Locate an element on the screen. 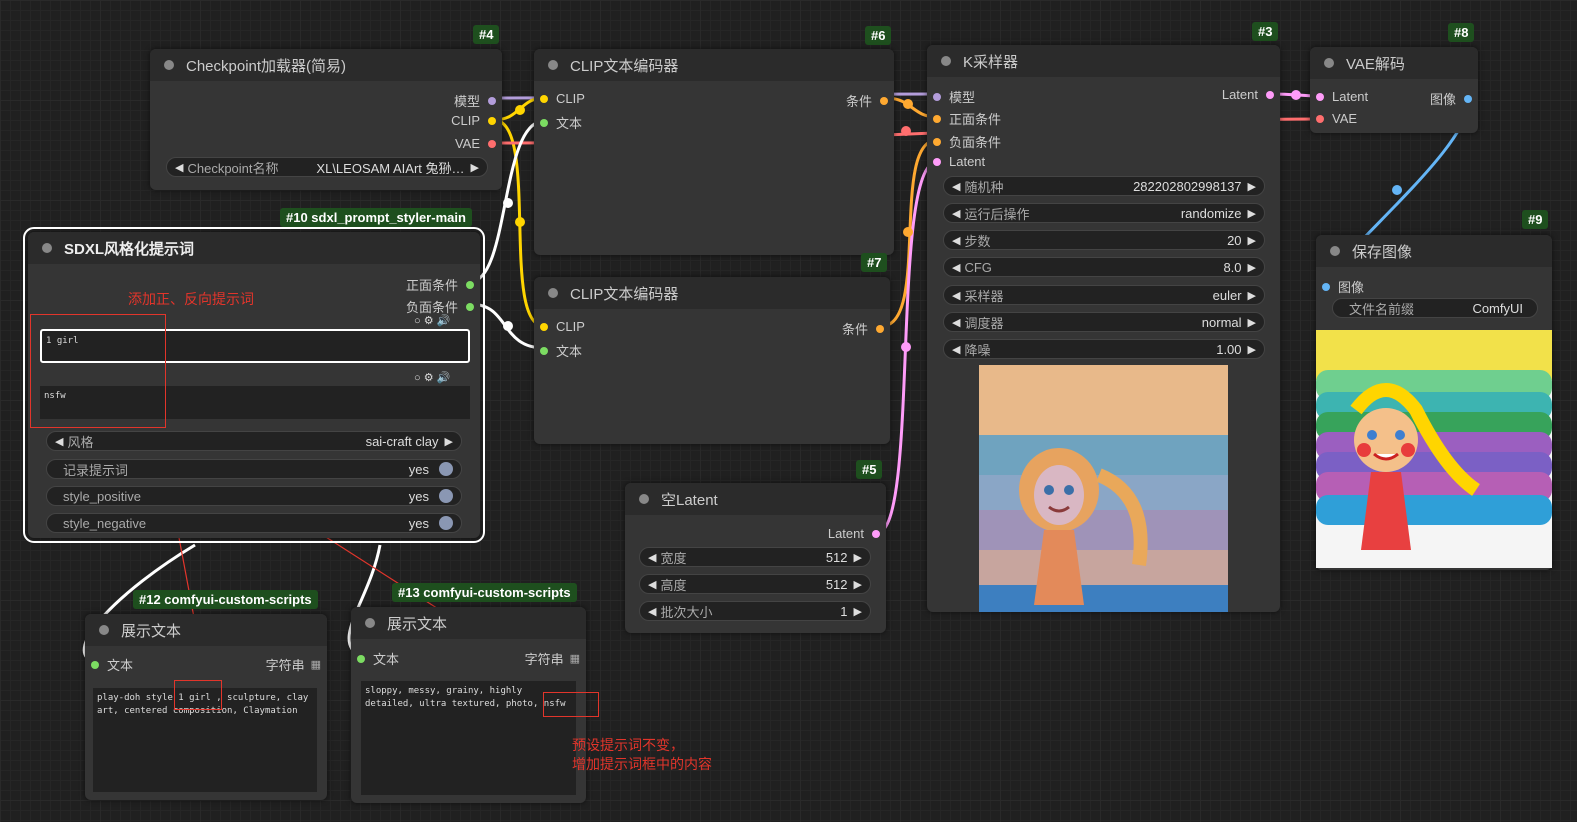  output-positive: 正面条件 is located at coordinates (440, 284).